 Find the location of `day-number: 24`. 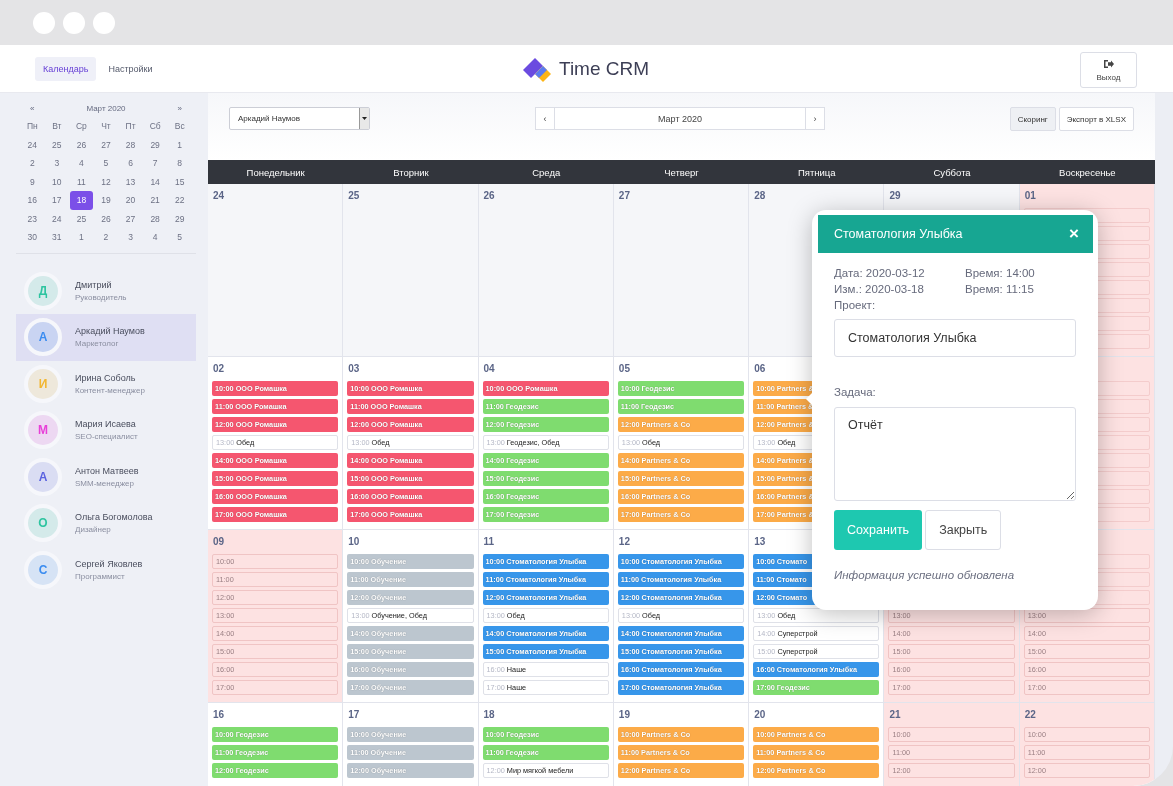

day-number: 24 is located at coordinates (219, 195).